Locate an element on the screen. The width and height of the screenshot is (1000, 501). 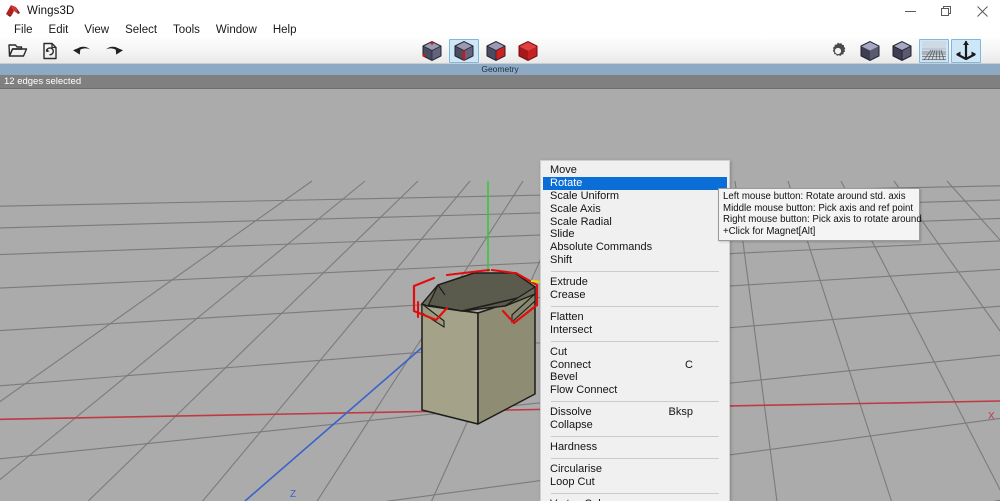
ctx-item-hardness: Hardness is located at coordinates (635, 447).